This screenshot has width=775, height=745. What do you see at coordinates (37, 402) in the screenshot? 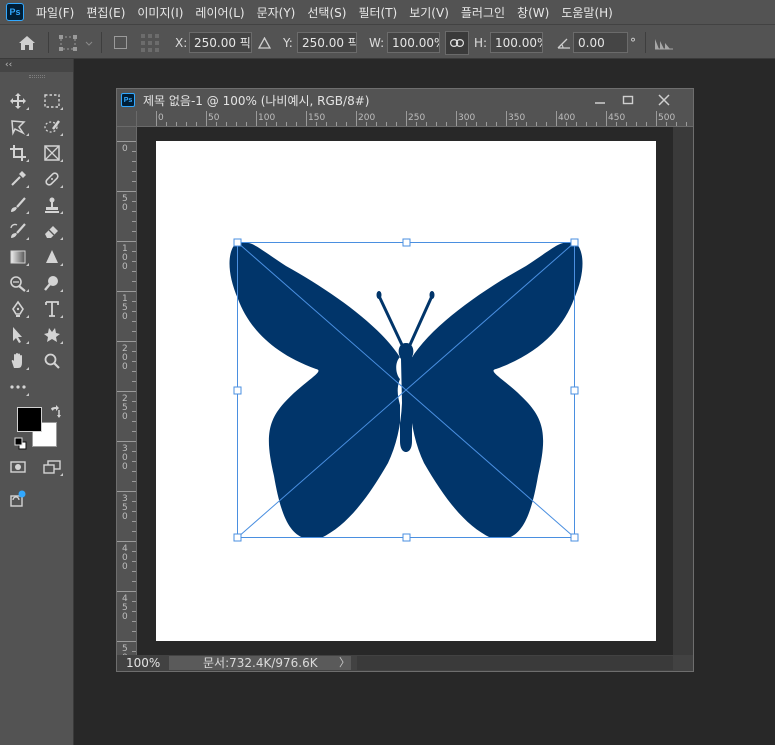
I see `tool-panel: ‹‹` at bounding box center [37, 402].